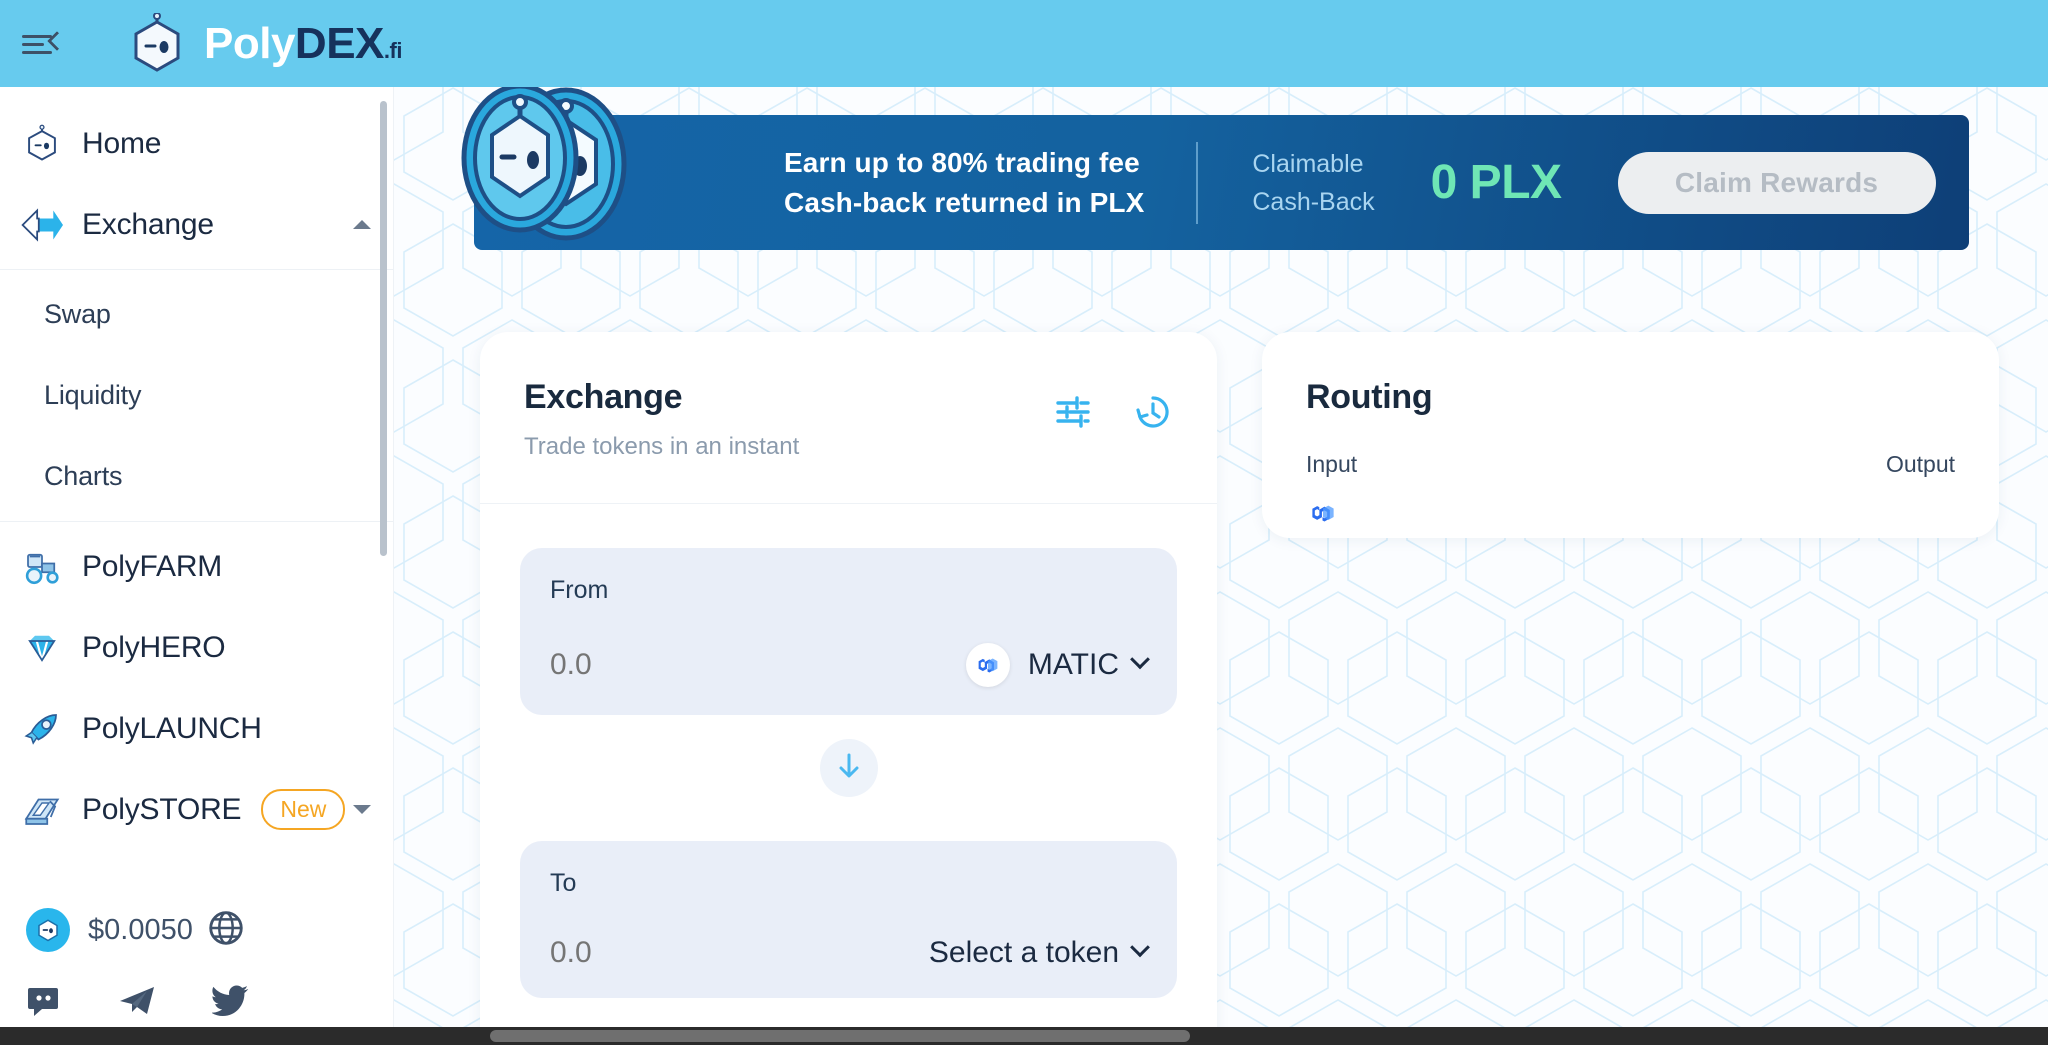 This screenshot has width=2048, height=1045. What do you see at coordinates (1153, 412) in the screenshot?
I see `history-clock-icon` at bounding box center [1153, 412].